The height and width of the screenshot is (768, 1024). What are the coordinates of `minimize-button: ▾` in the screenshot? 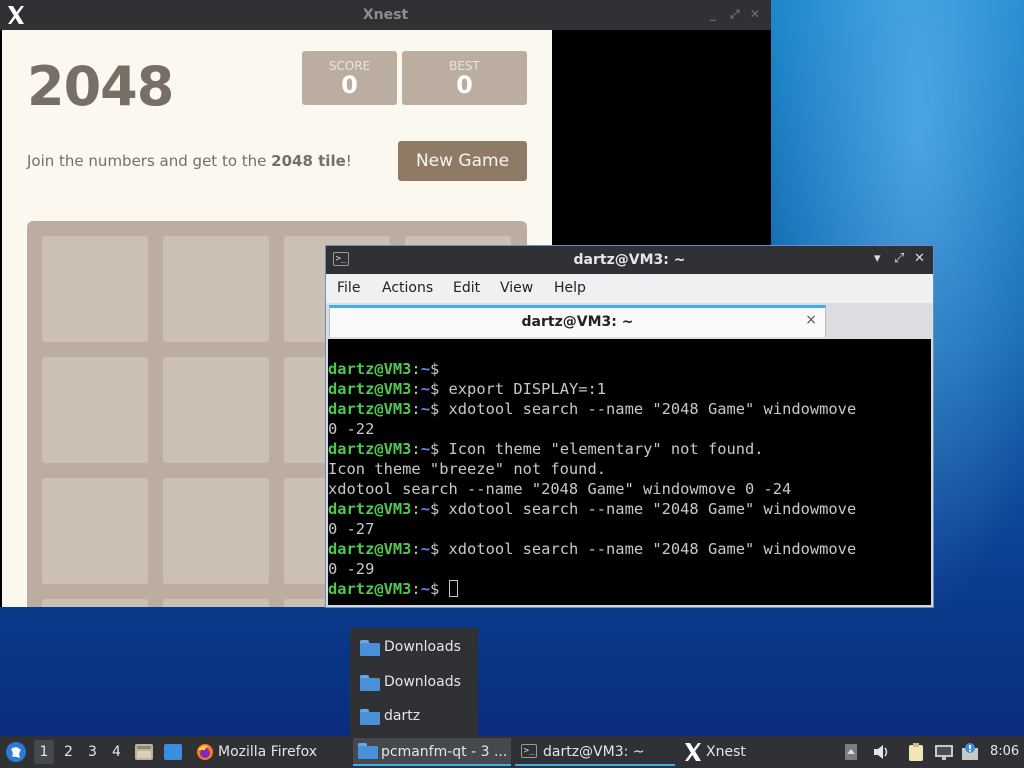 It's located at (877, 258).